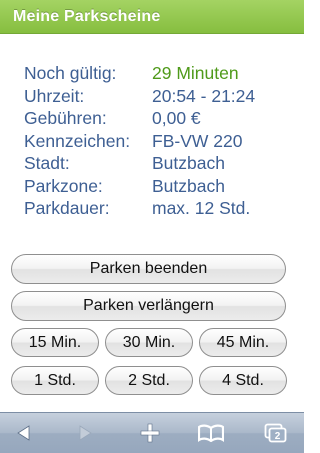 This screenshot has width=320, height=453. I want to click on browser-toolbar: 2, so click(152, 432).